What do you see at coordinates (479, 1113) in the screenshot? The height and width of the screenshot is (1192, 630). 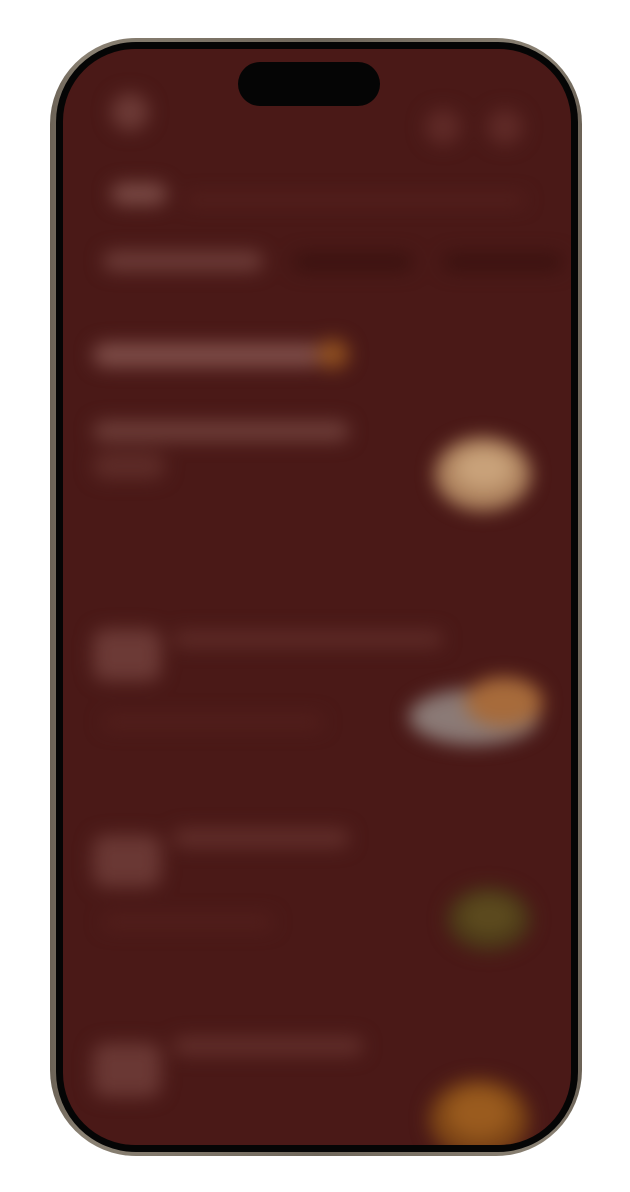 I see `card-4-thumbnail-fried` at bounding box center [479, 1113].